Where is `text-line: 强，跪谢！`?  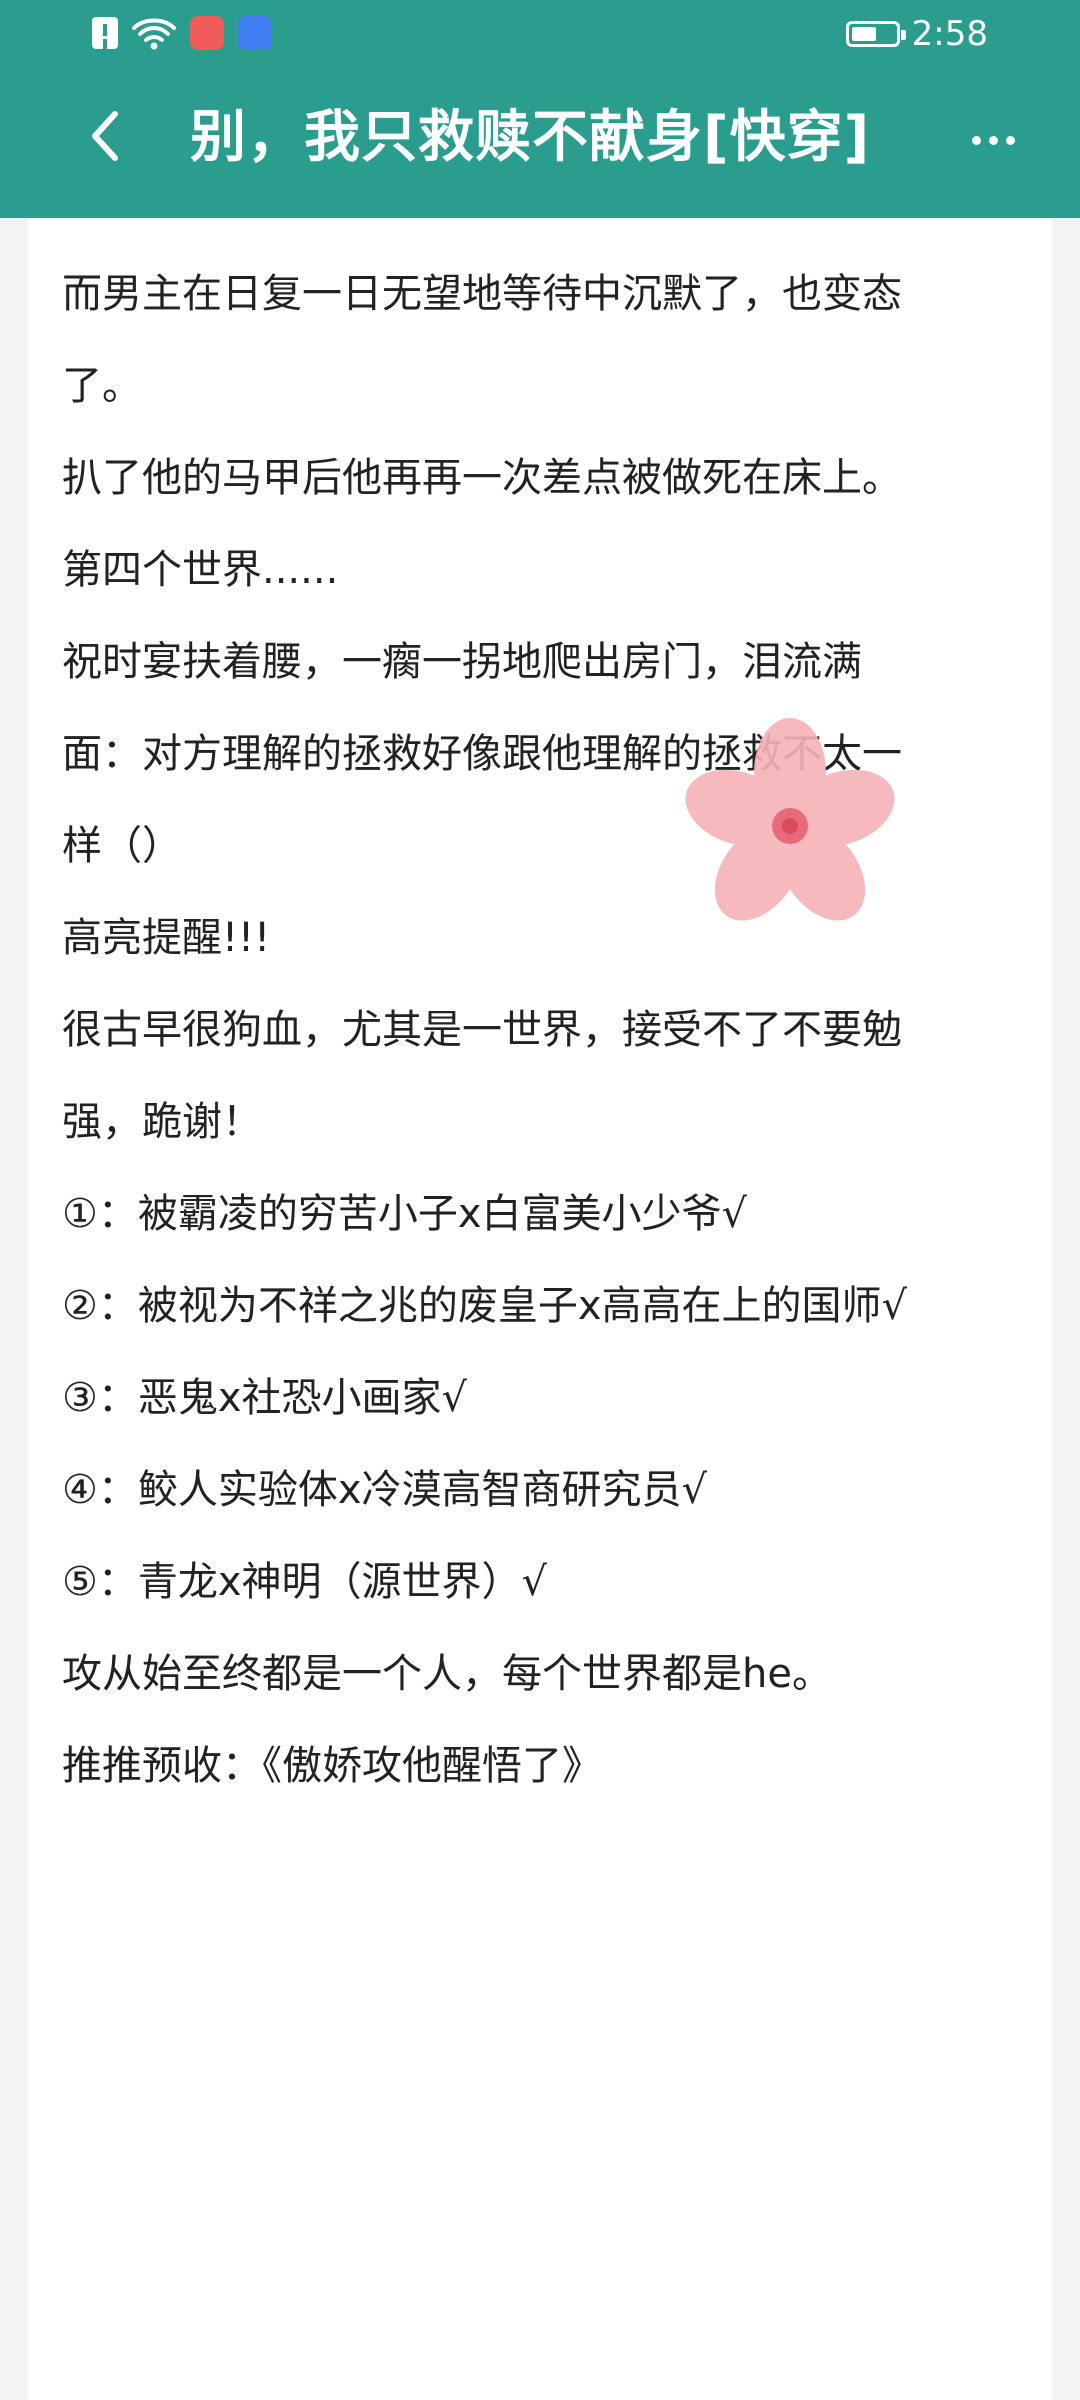
text-line: 强，跪谢！ is located at coordinates (162, 1122).